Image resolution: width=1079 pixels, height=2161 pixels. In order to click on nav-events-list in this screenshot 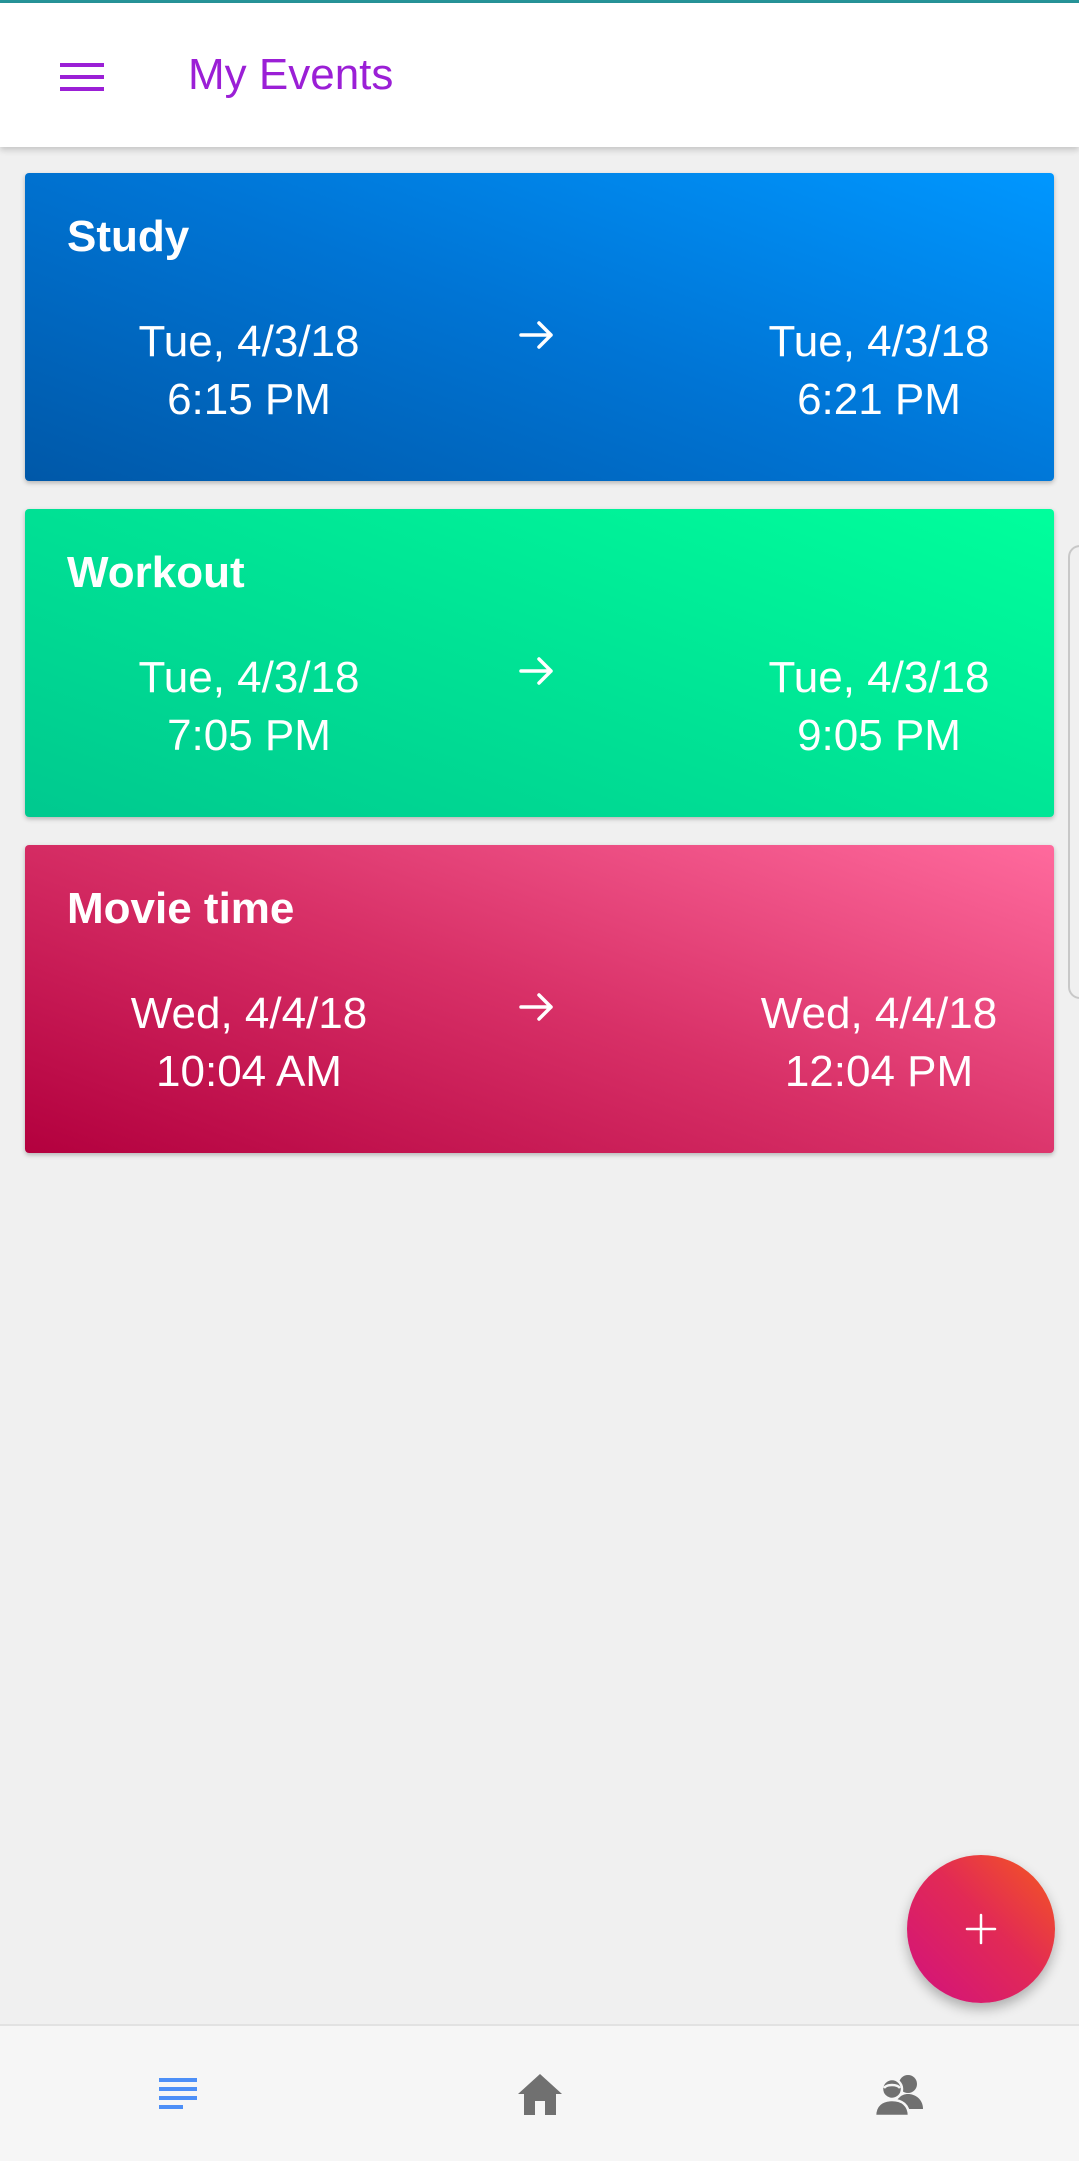, I will do `click(178, 2093)`.